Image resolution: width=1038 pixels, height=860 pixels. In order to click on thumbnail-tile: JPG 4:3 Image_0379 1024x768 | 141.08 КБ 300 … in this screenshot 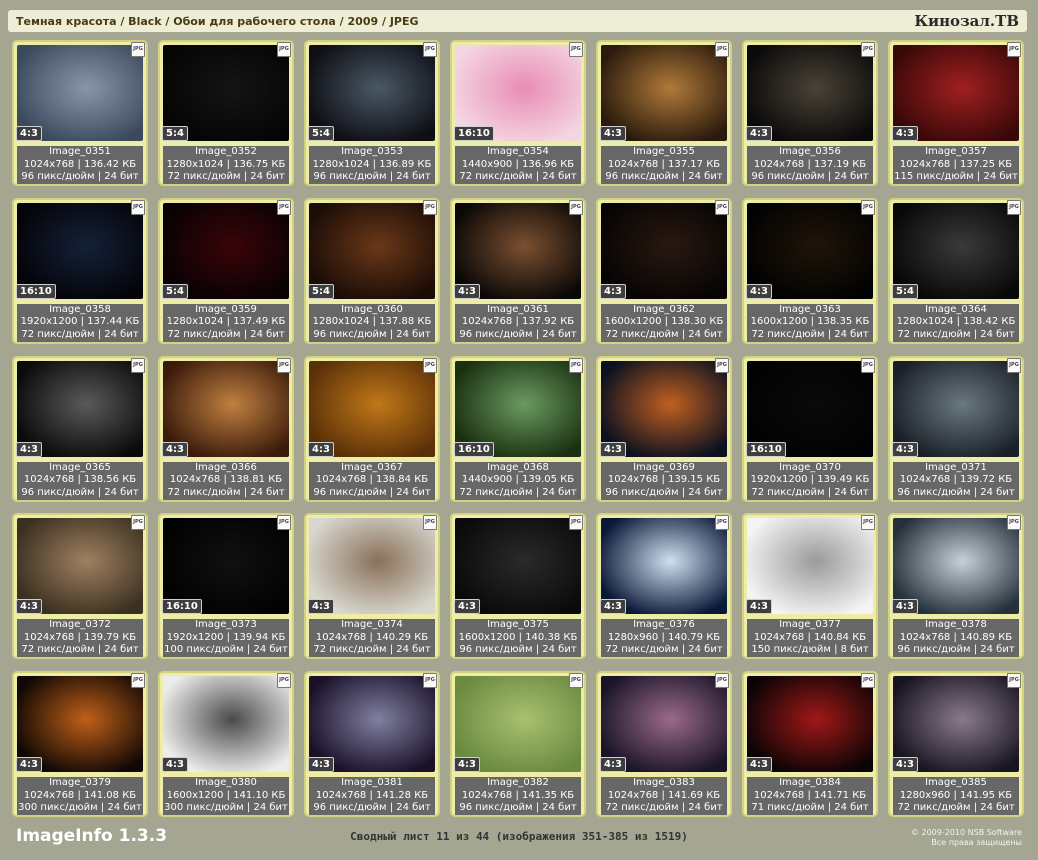, I will do `click(80, 744)`.